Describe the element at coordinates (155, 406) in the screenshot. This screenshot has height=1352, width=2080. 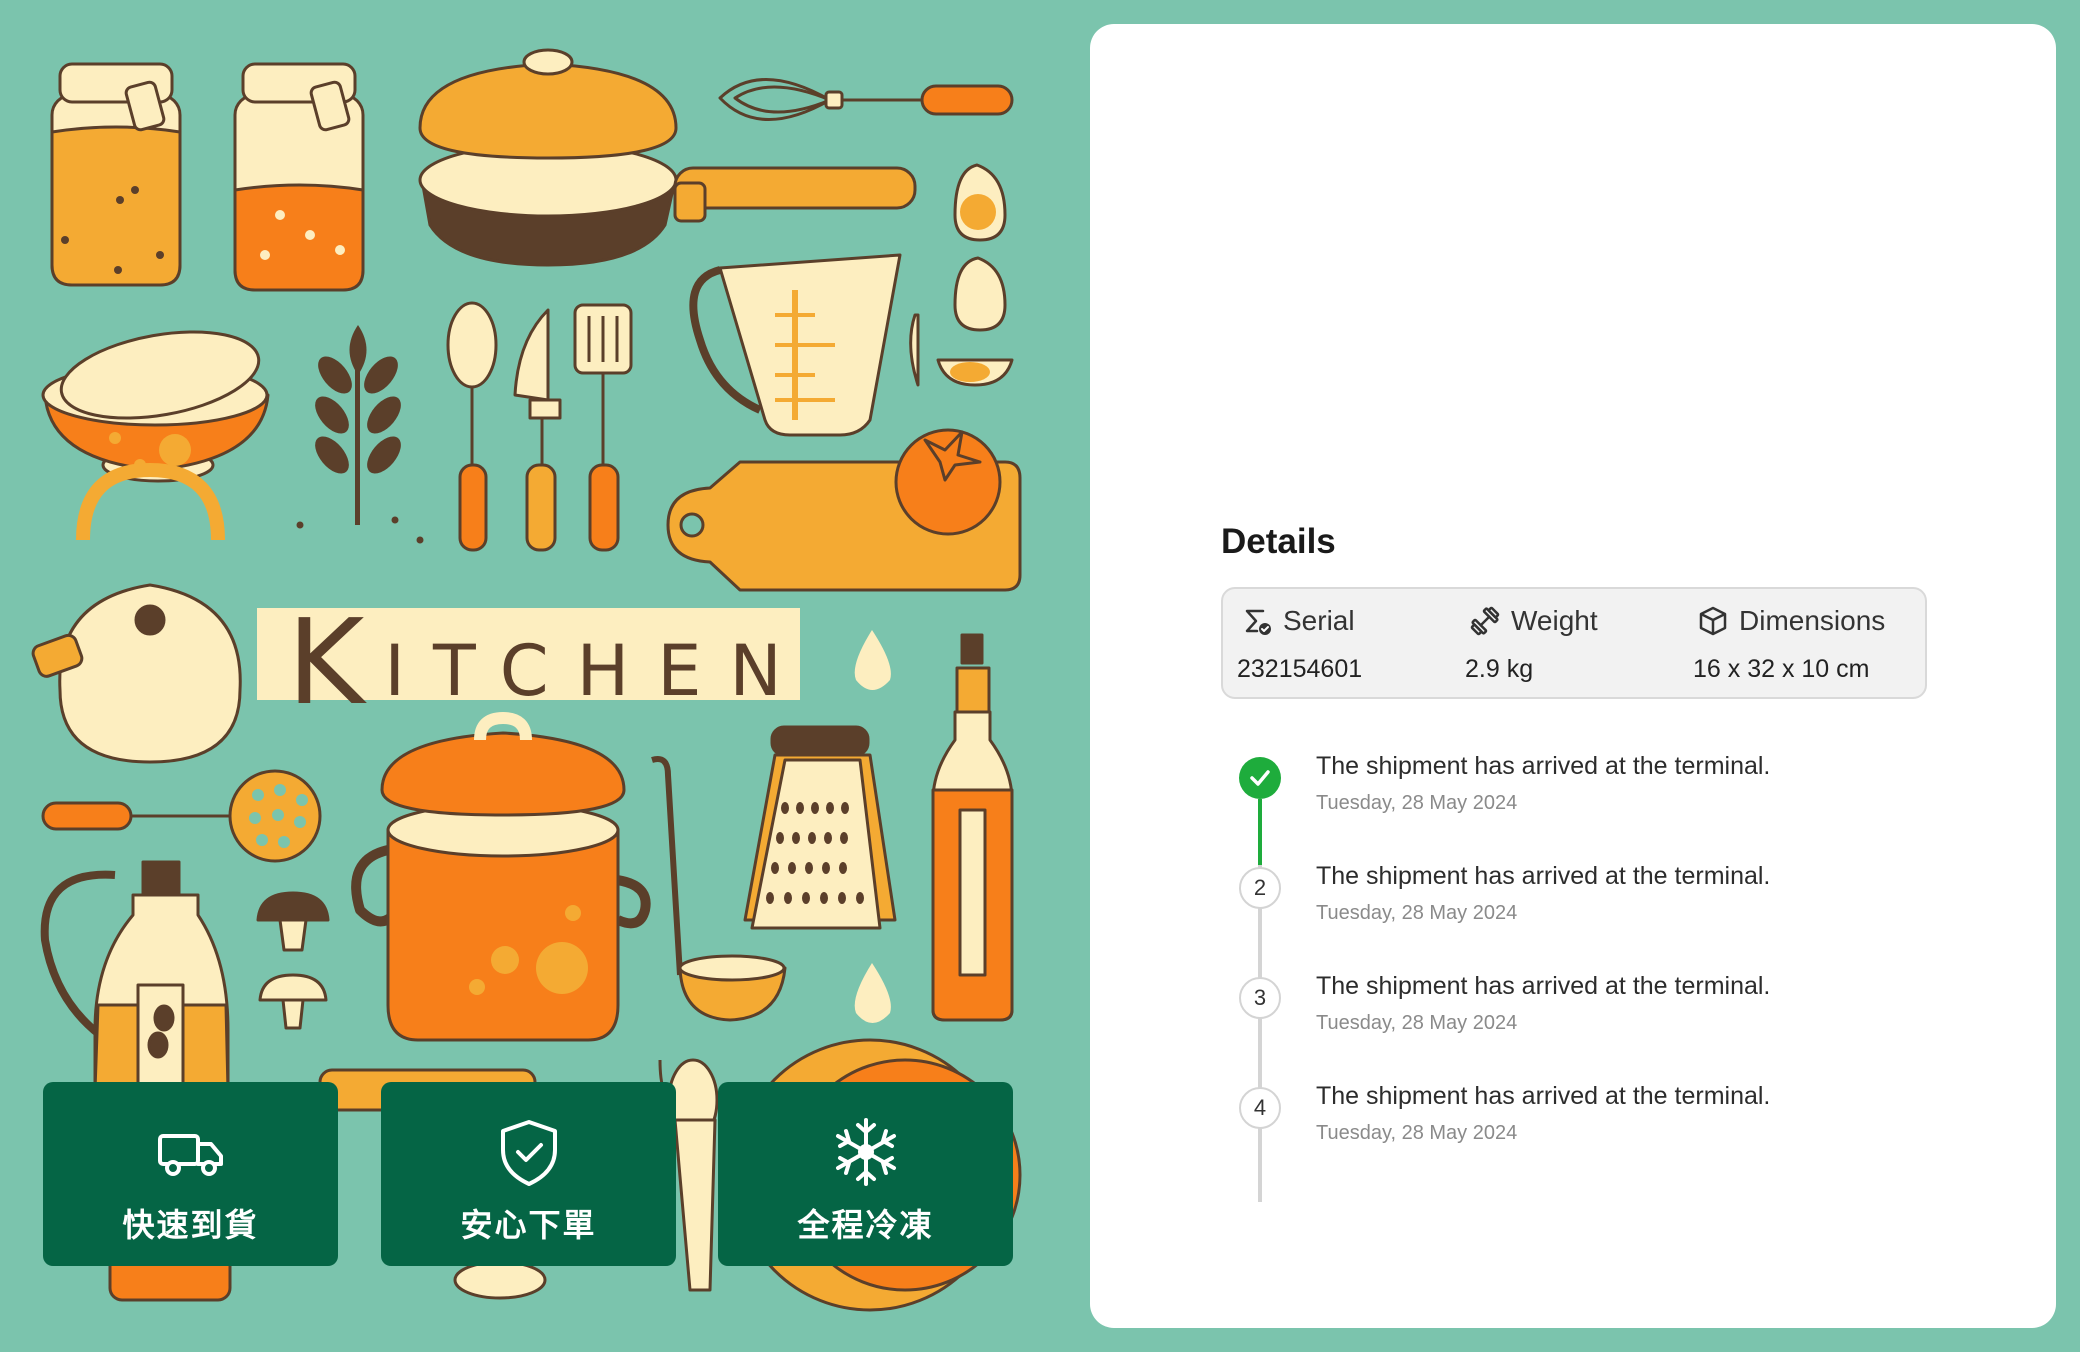
I see `bowls` at that location.